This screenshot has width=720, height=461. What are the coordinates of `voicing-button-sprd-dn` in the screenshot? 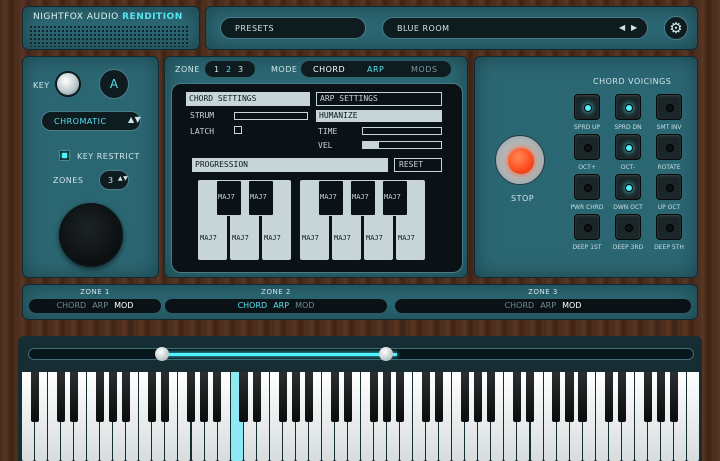 It's located at (628, 107).